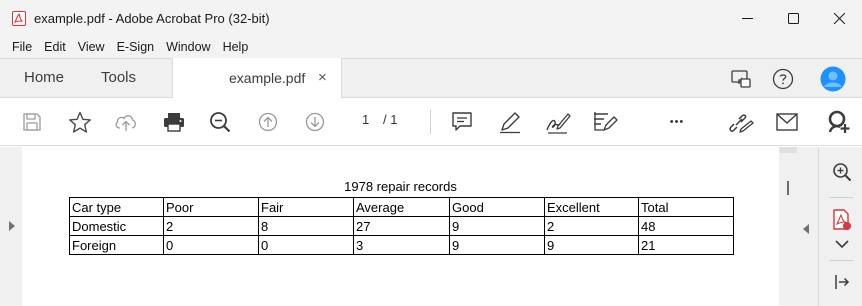 This screenshot has width=862, height=306. What do you see at coordinates (677, 122) in the screenshot?
I see `more-icon: •••` at bounding box center [677, 122].